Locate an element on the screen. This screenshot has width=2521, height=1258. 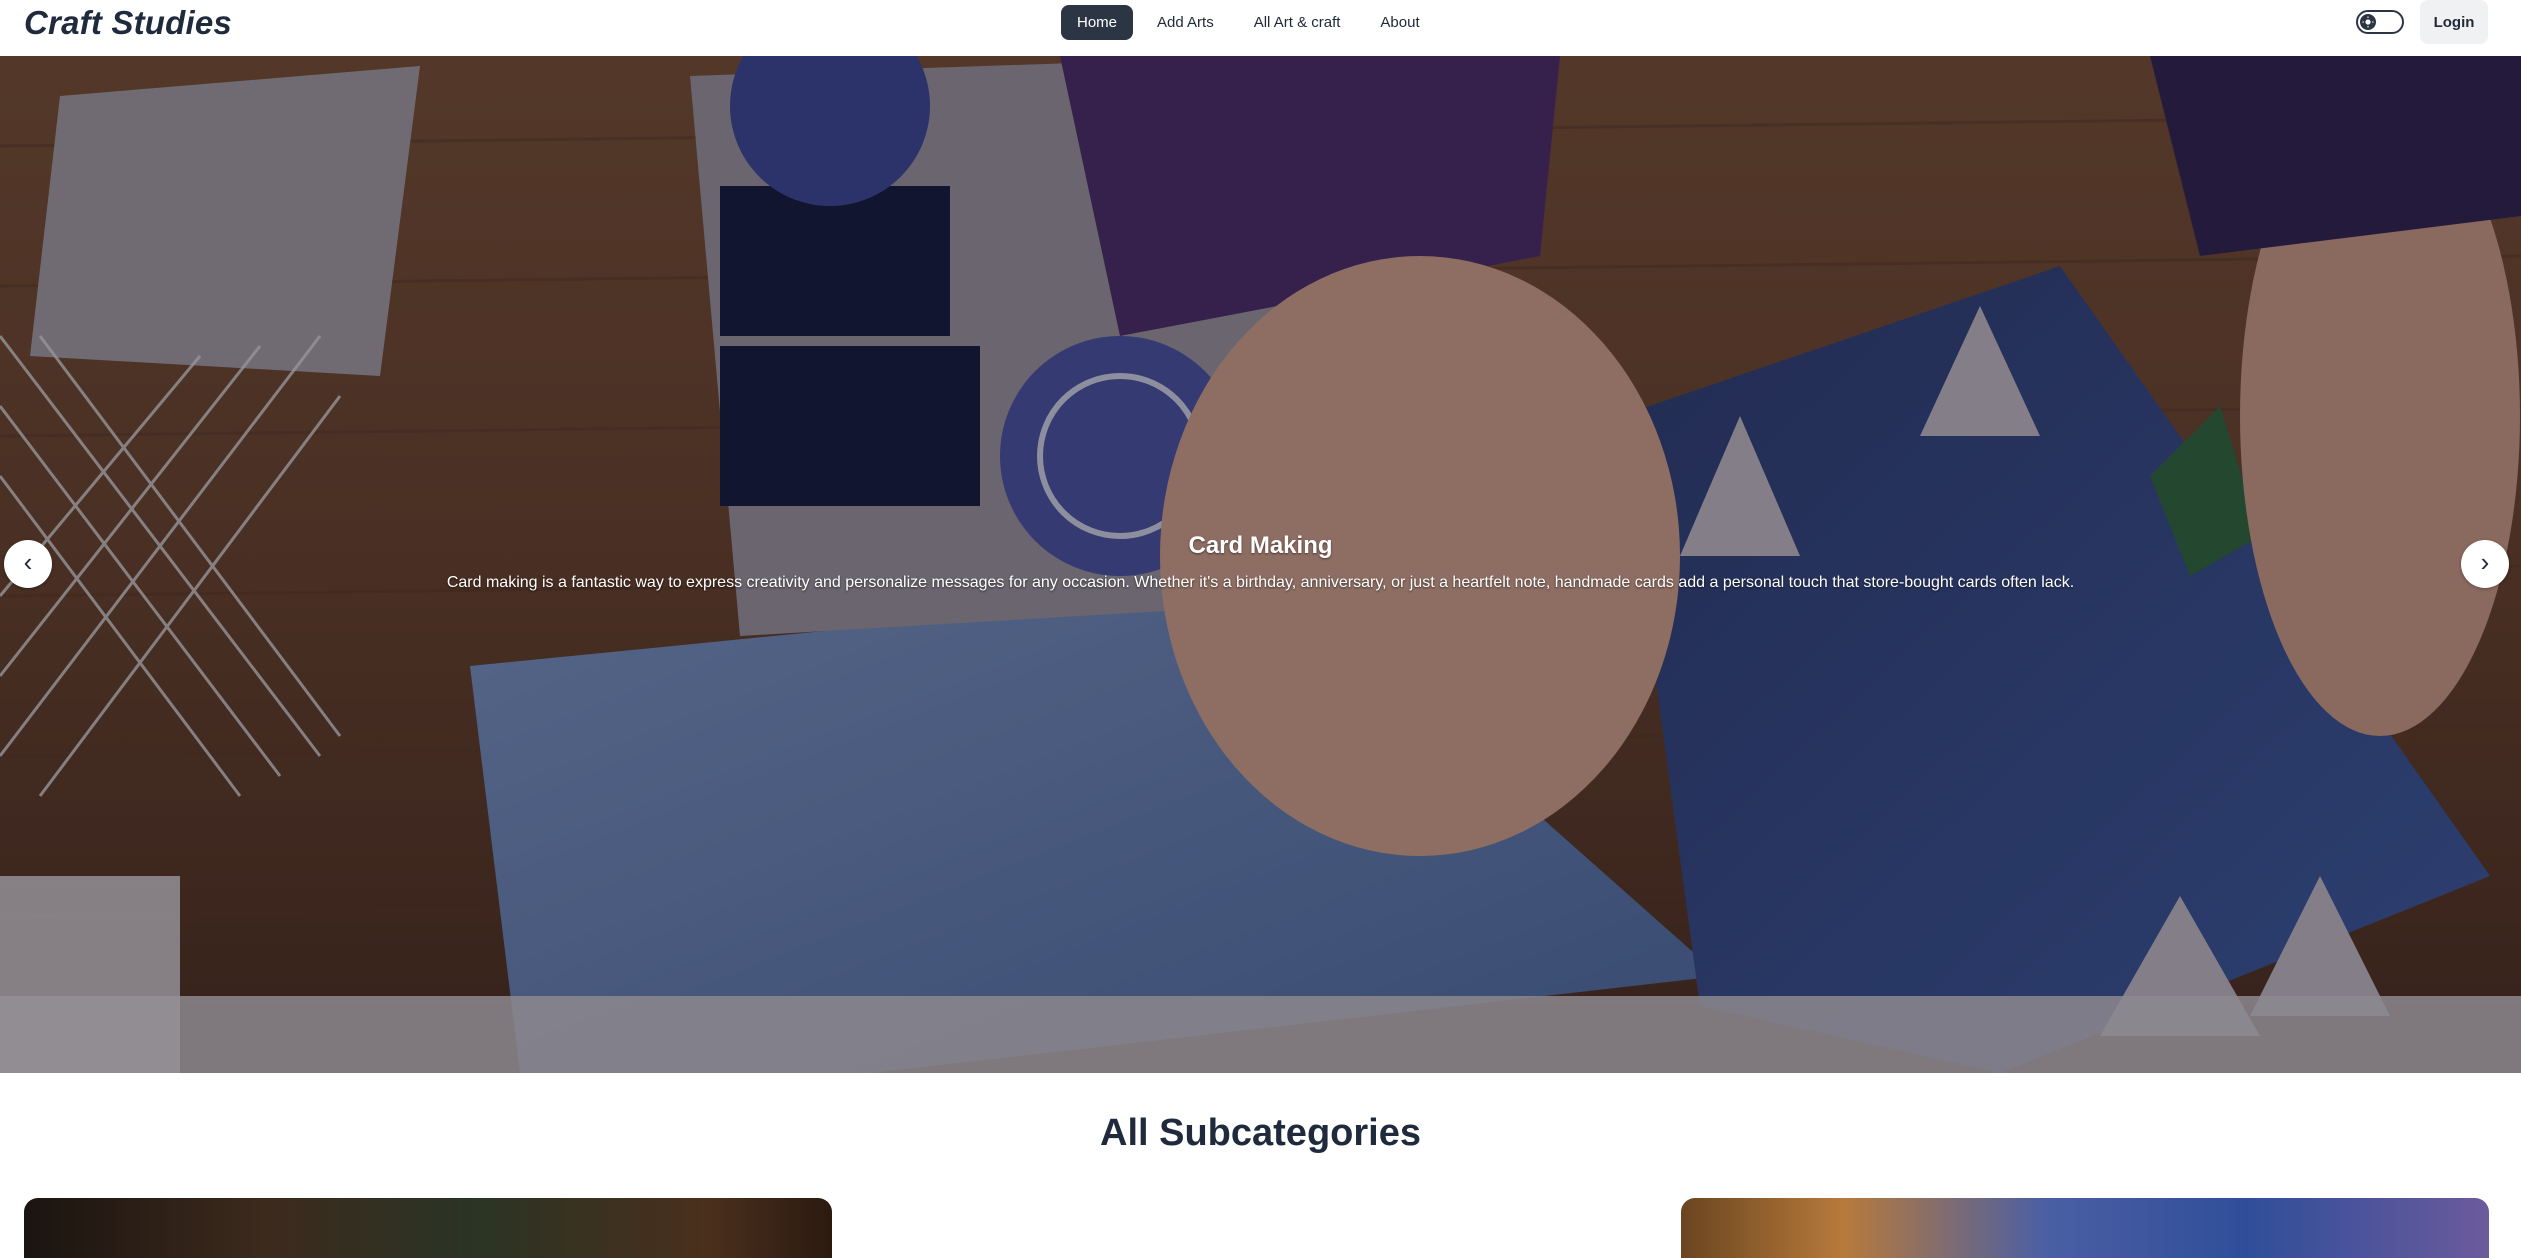
carousel-prev-button: ‹ is located at coordinates (28, 564).